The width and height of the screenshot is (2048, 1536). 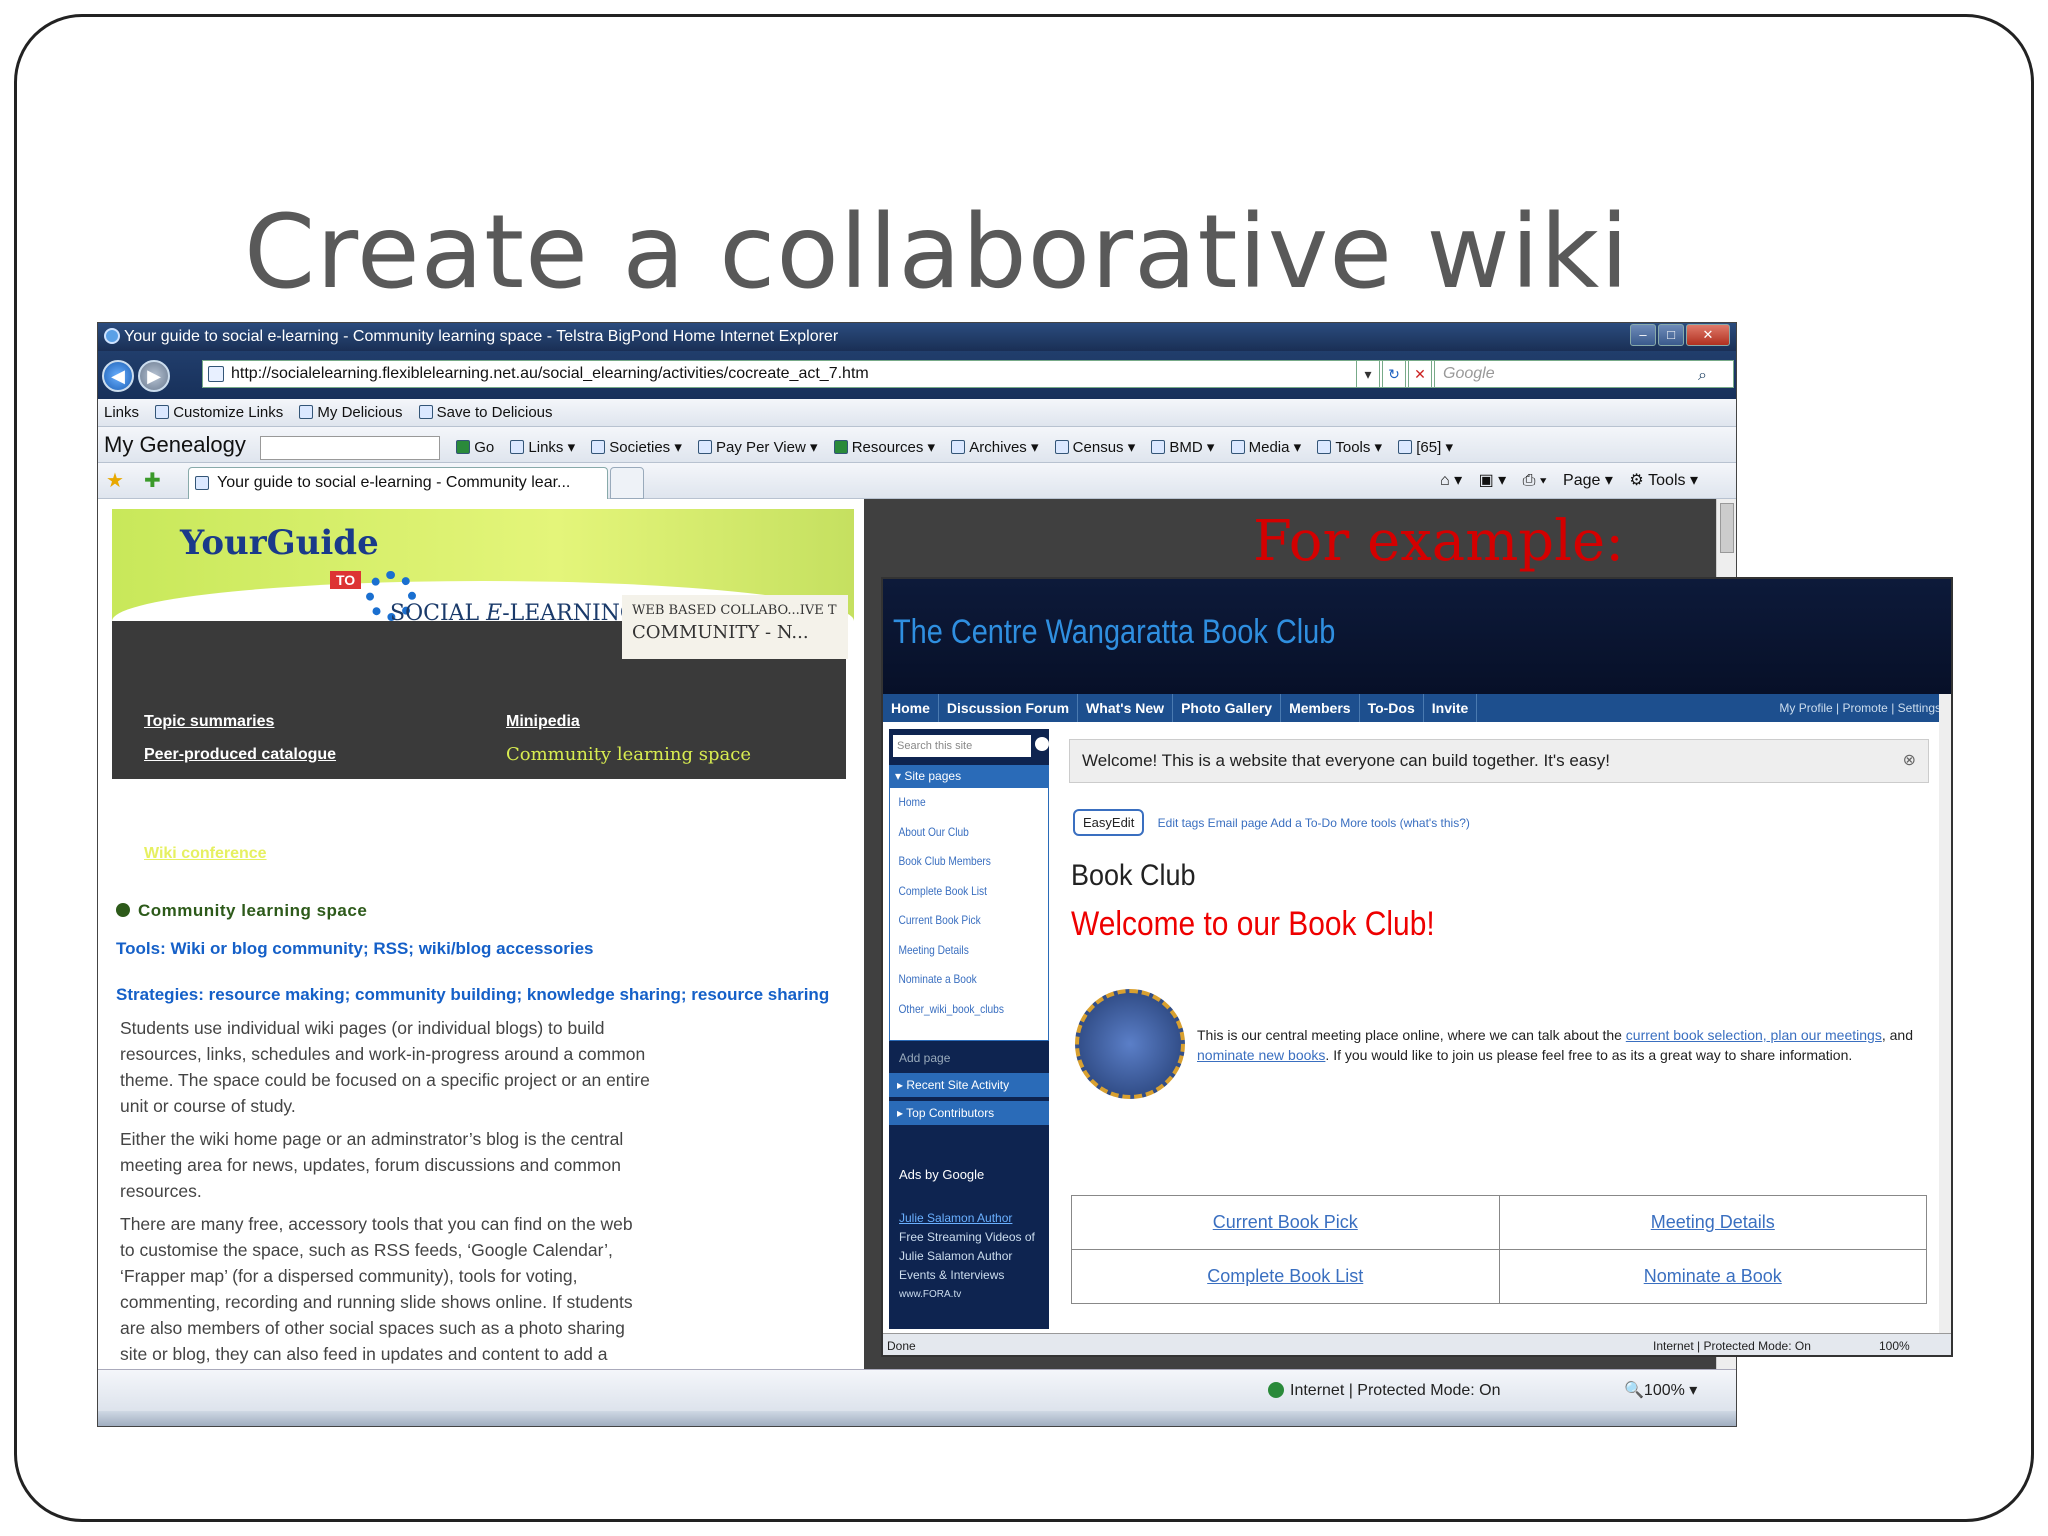 I want to click on new-tab-button, so click(x=627, y=483).